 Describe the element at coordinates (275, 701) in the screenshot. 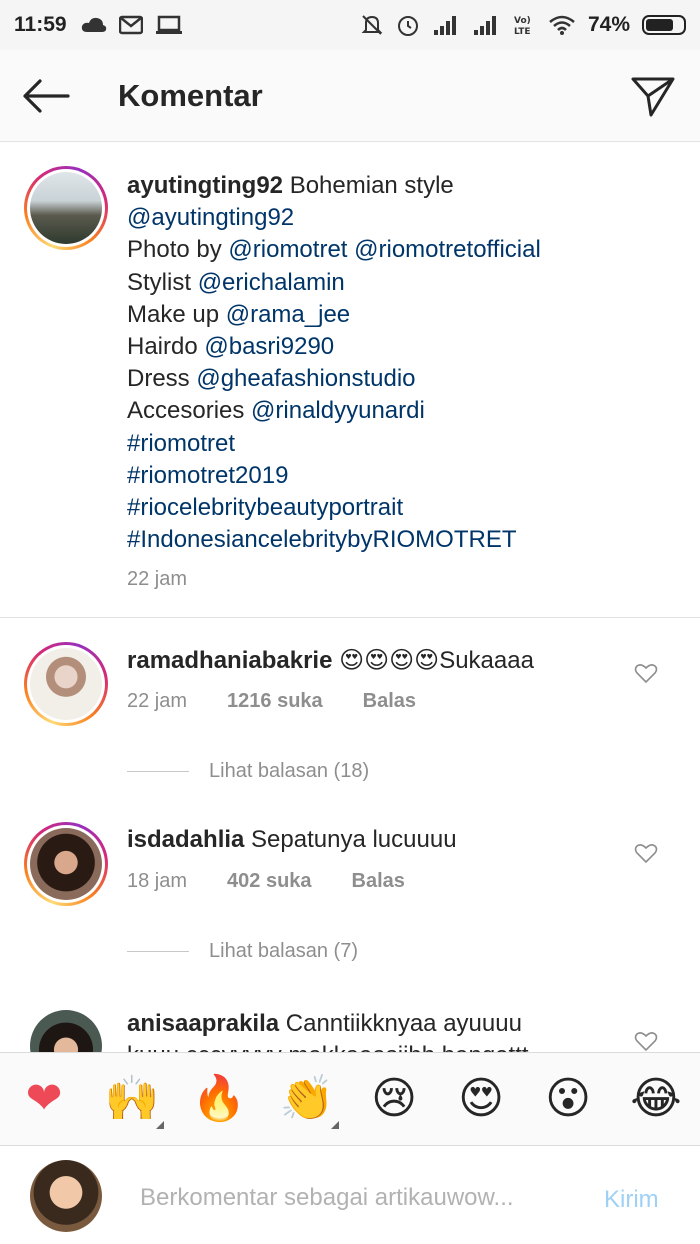

I see `comment-likes: 1216 suka` at that location.